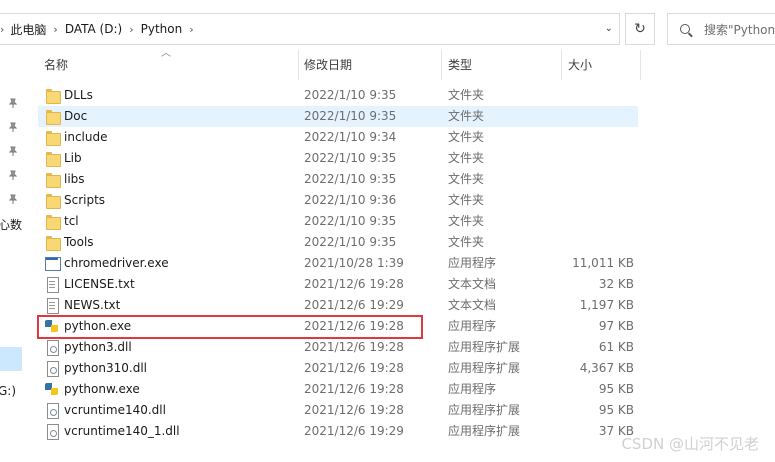 The width and height of the screenshot is (775, 462). What do you see at coordinates (350, 200) in the screenshot?
I see `file-date: 2022/1/10 9:36` at bounding box center [350, 200].